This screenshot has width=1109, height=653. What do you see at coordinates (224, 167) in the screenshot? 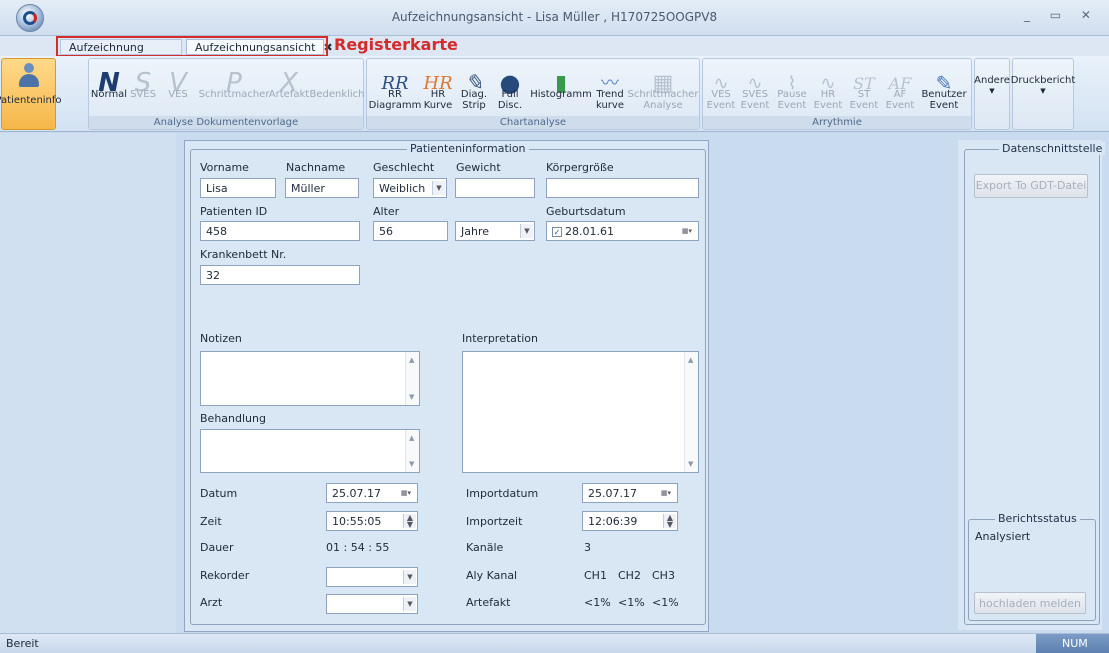
I see `vorname-label: Vorname` at bounding box center [224, 167].